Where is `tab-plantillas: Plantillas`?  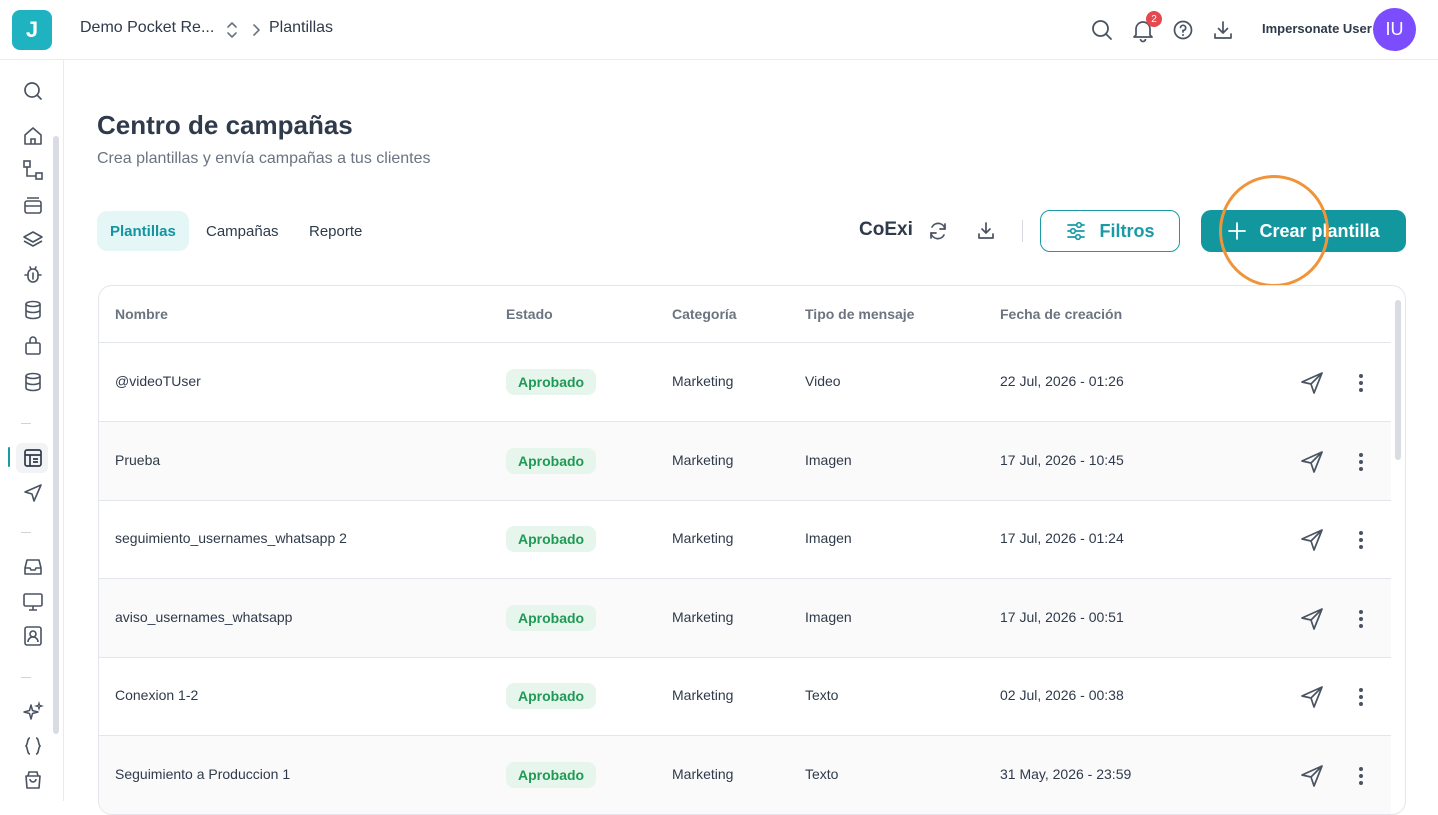
tab-plantillas: Plantillas is located at coordinates (143, 231).